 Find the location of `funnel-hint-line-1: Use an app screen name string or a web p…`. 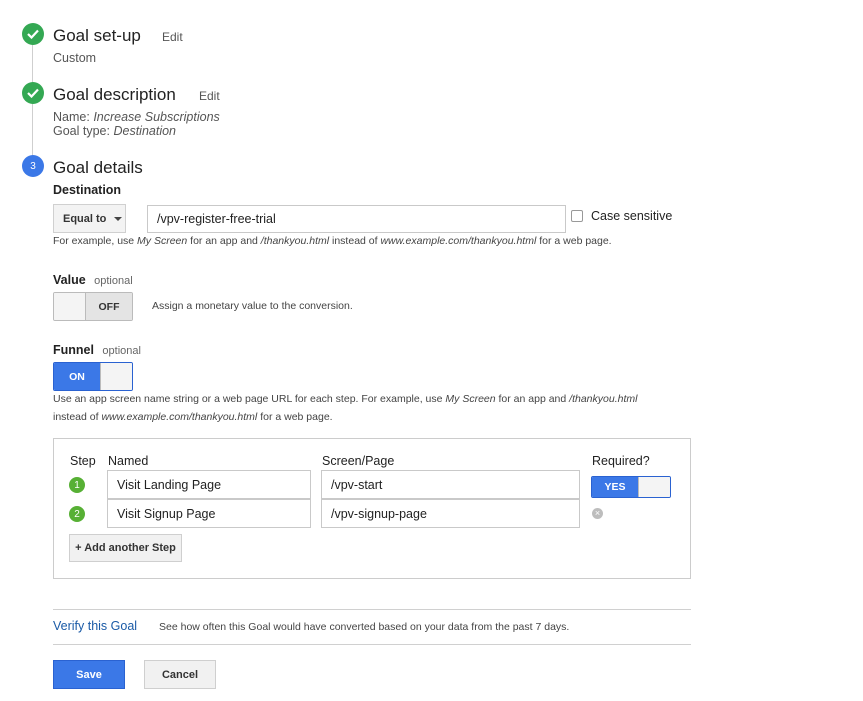

funnel-hint-line-1: Use an app screen name string or a web p… is located at coordinates (345, 399).